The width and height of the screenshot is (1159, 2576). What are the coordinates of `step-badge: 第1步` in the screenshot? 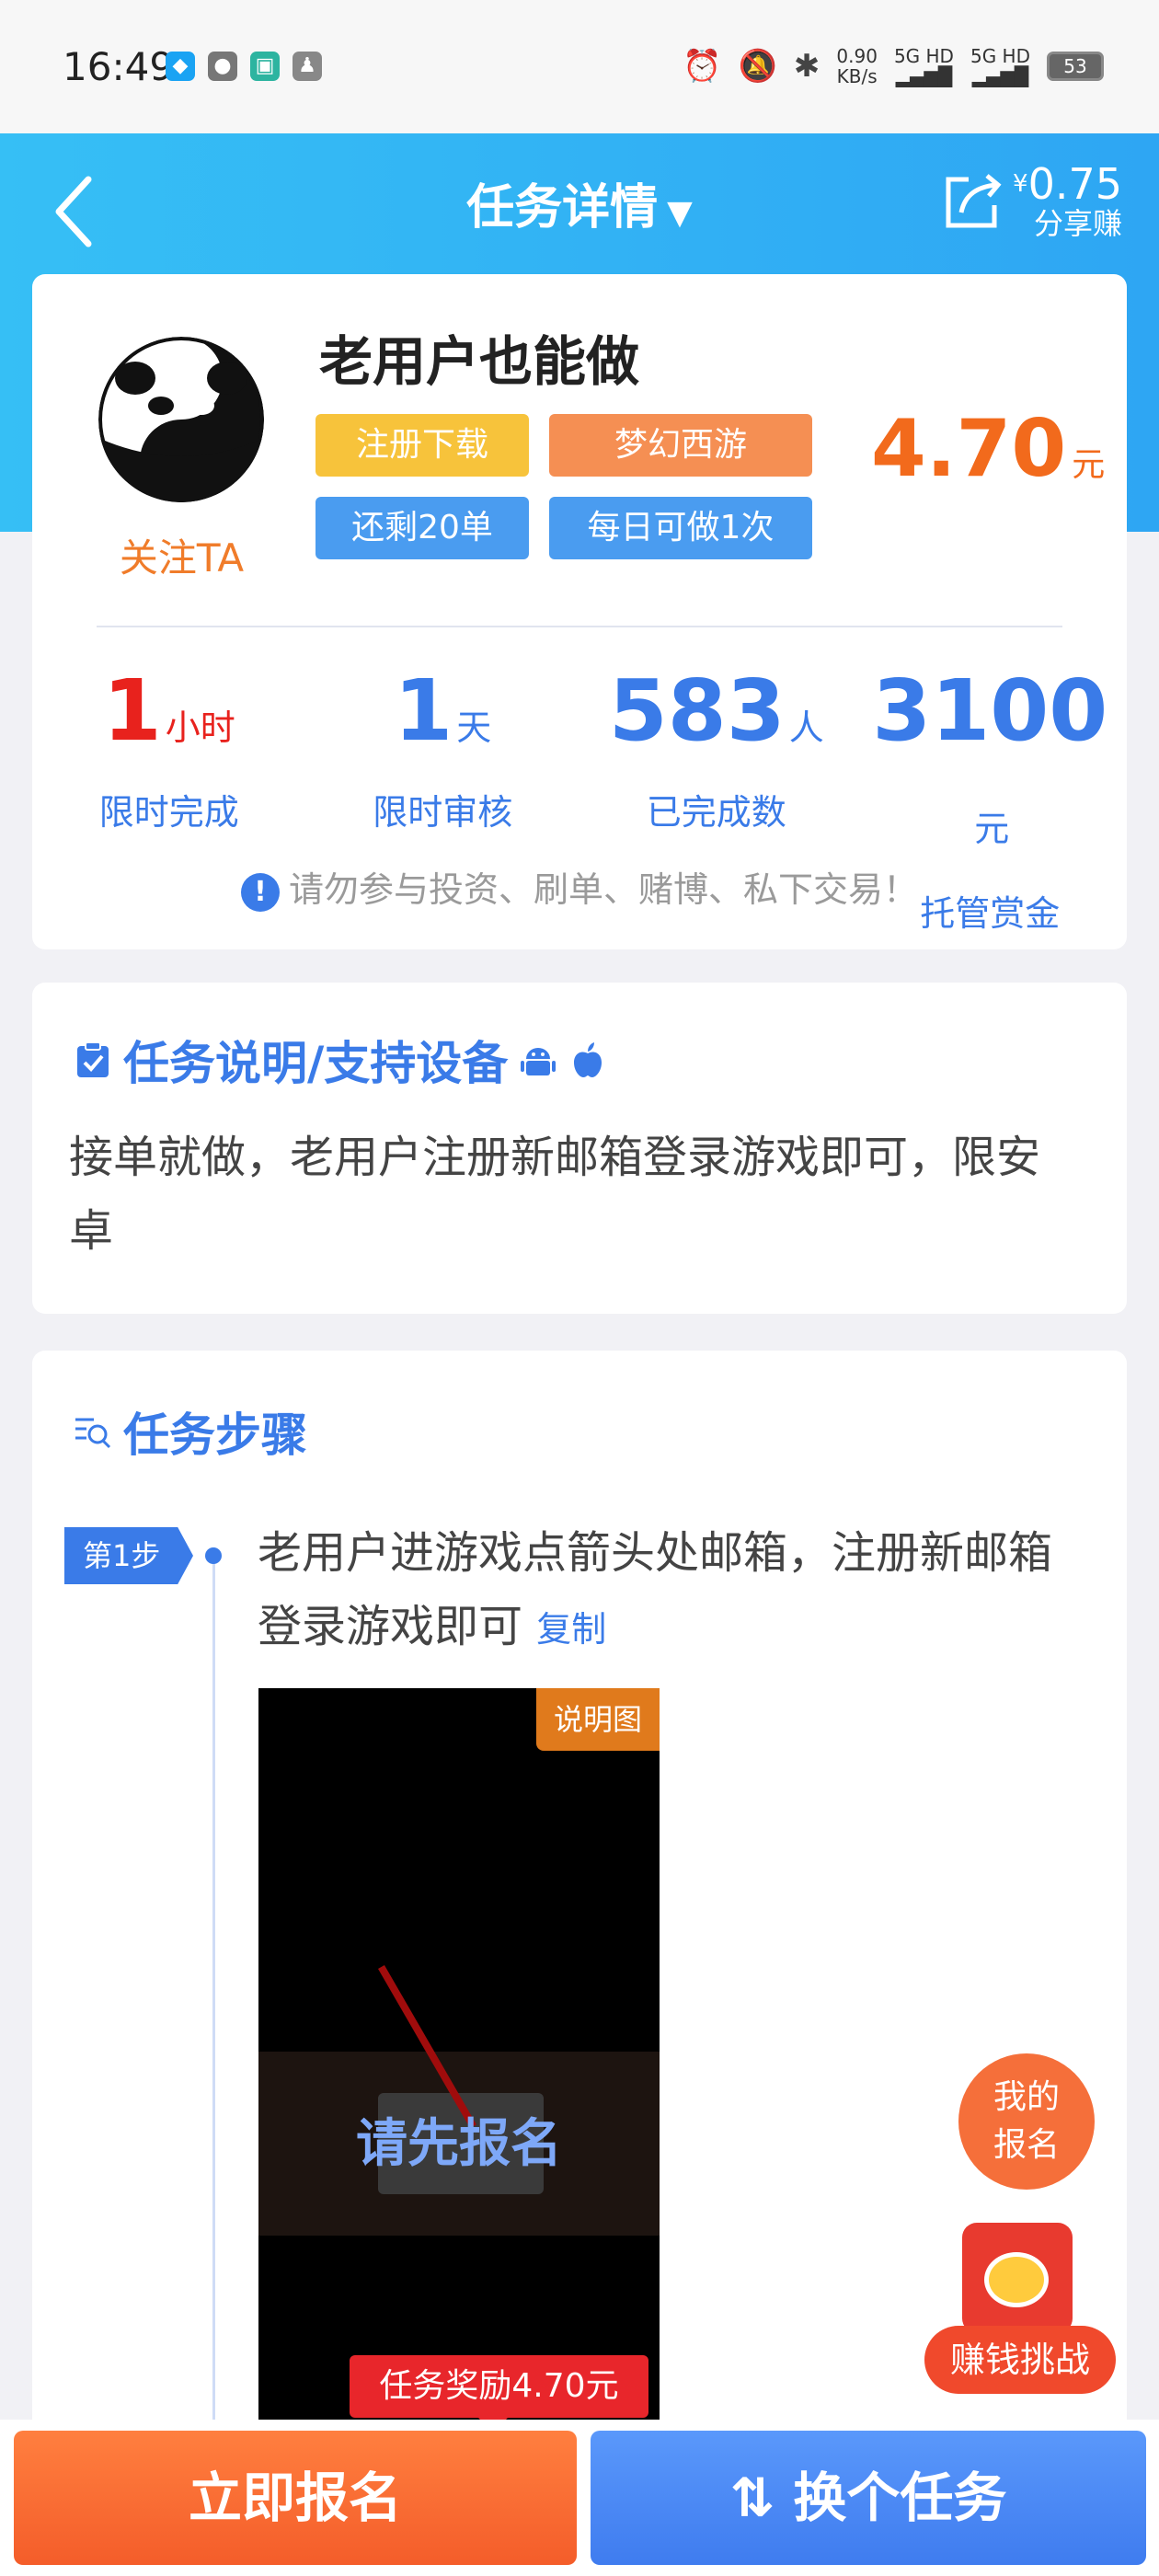 It's located at (128, 1555).